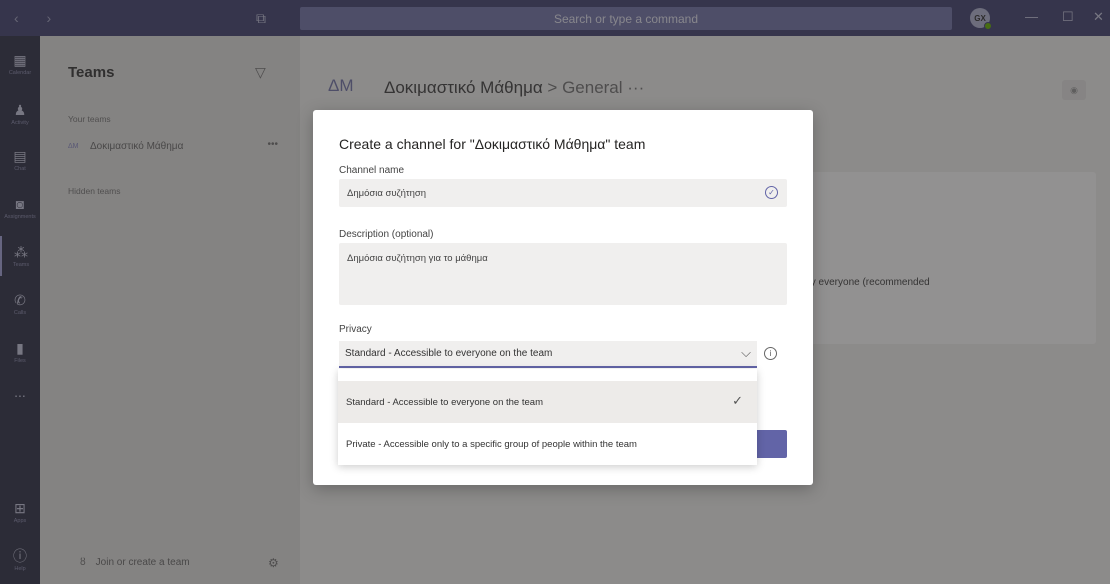 The width and height of the screenshot is (1110, 584). What do you see at coordinates (746, 352) in the screenshot?
I see `chevron-down-icon: ⌵` at bounding box center [746, 352].